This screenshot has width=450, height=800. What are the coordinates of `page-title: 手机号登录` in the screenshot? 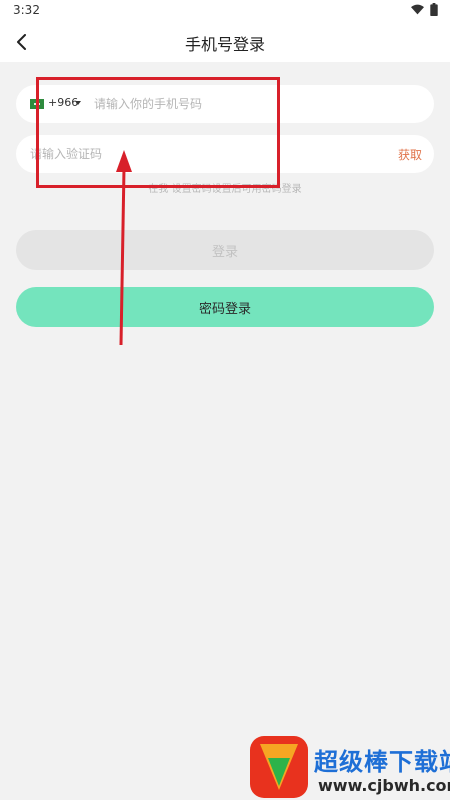 It's located at (224, 44).